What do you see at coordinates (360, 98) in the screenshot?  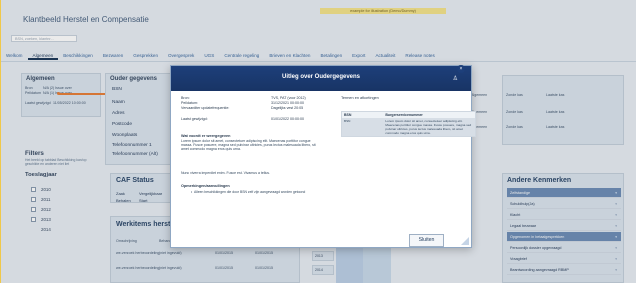 I see `terms-title: Termen en afkortingen` at bounding box center [360, 98].